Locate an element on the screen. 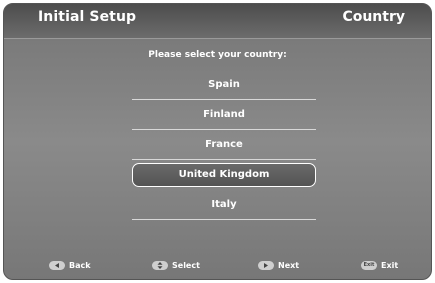  country-option-spain: Spain is located at coordinates (224, 85).